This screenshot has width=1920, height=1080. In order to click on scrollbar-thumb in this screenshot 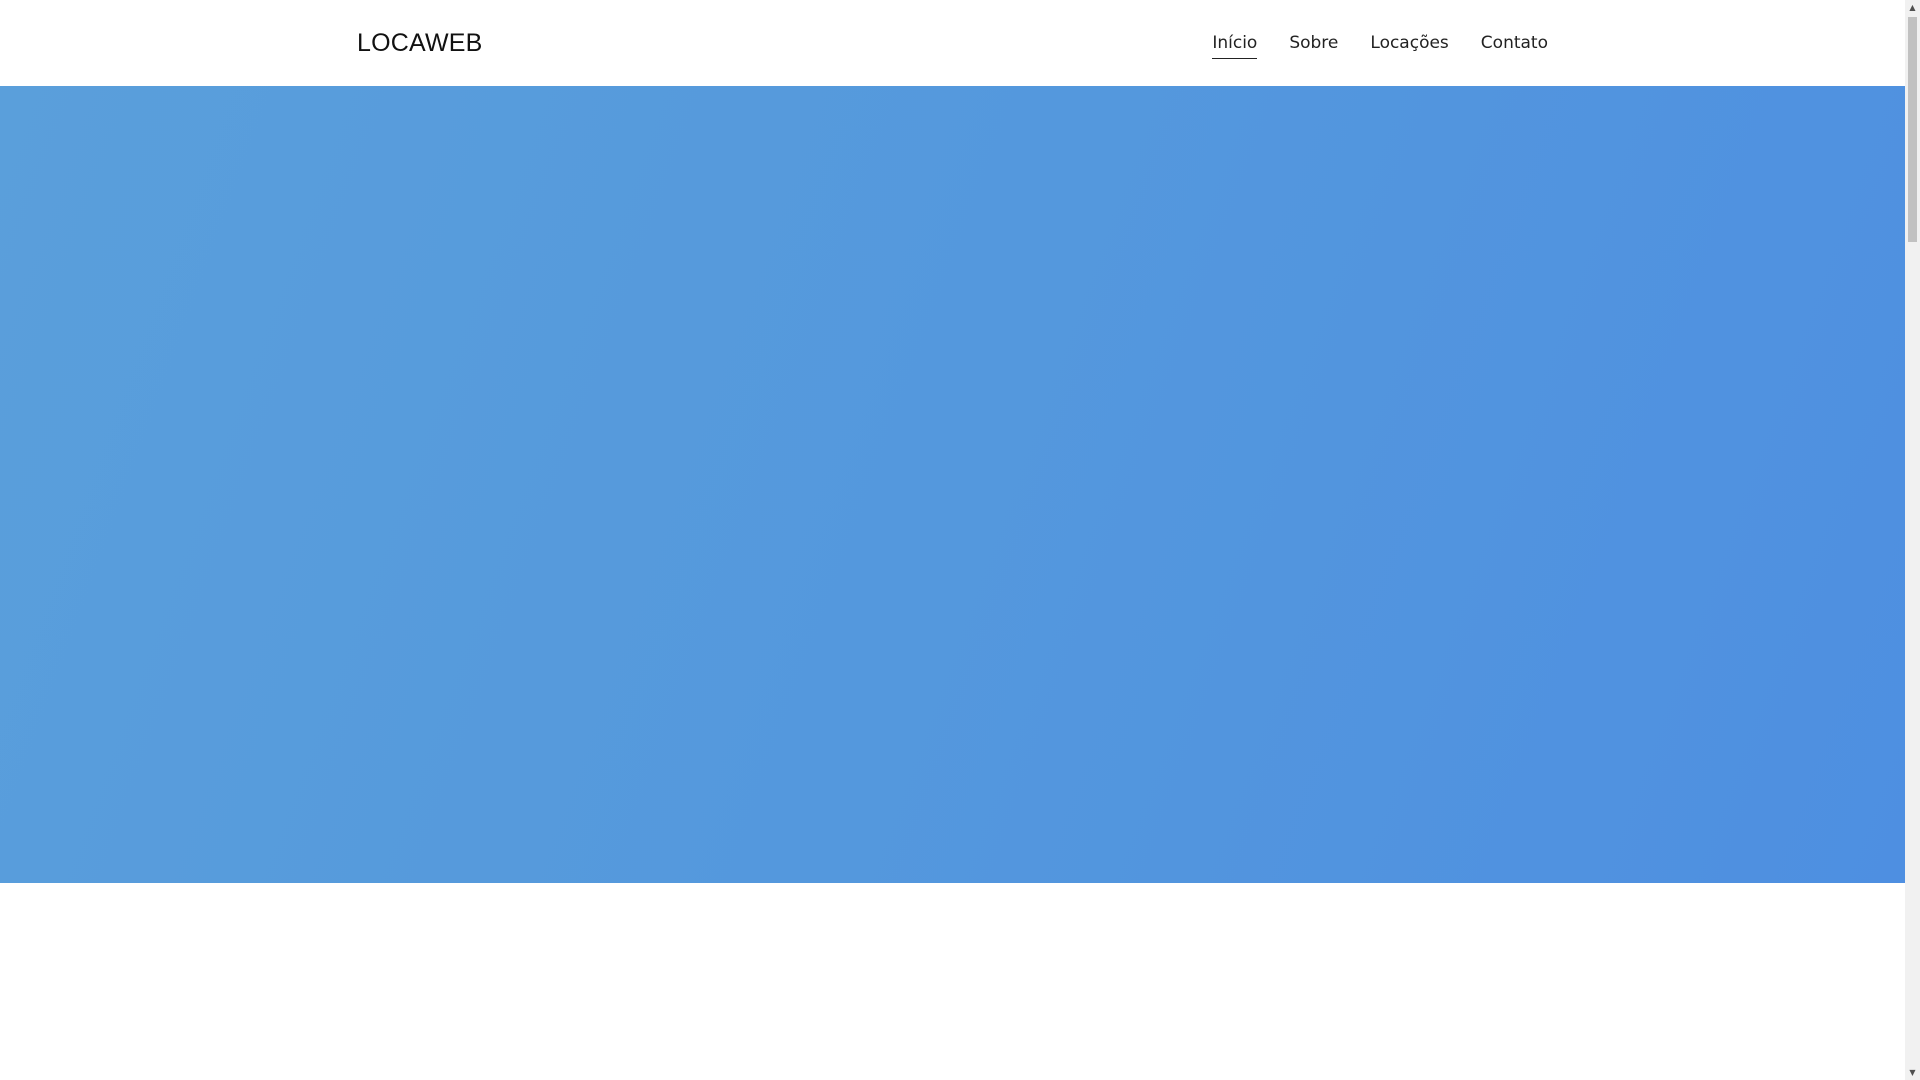, I will do `click(1912, 129)`.